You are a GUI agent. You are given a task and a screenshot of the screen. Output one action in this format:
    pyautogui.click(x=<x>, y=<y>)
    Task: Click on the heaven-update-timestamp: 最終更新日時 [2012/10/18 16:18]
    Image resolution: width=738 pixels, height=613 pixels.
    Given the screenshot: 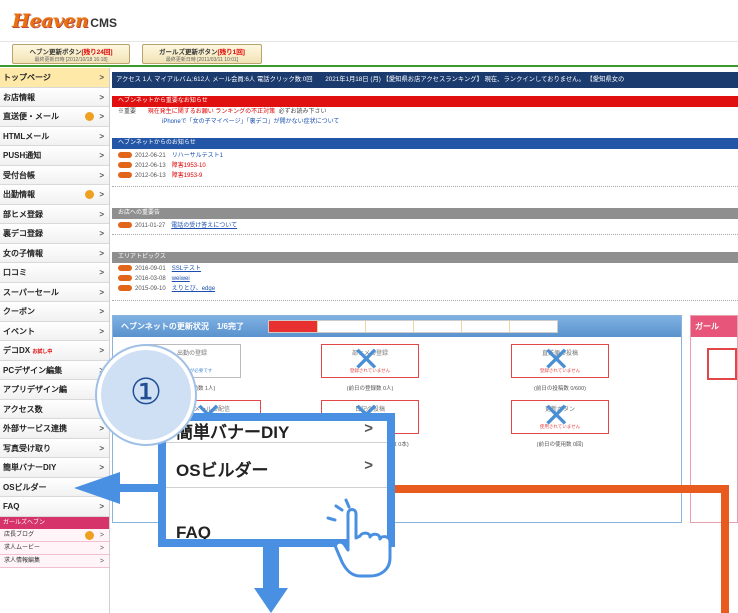 What is the action you would take?
    pyautogui.click(x=71, y=60)
    